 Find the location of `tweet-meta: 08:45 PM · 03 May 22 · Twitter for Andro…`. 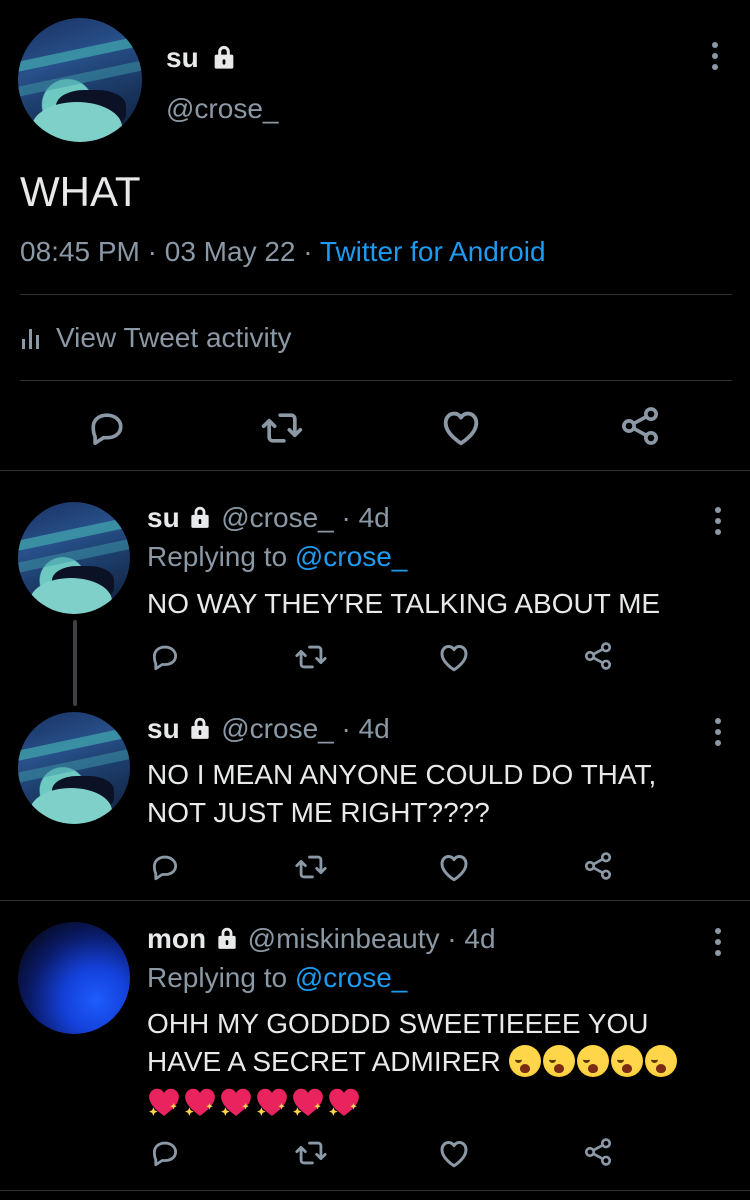

tweet-meta: 08:45 PM · 03 May 22 · Twitter for Andro… is located at coordinates (283, 252).